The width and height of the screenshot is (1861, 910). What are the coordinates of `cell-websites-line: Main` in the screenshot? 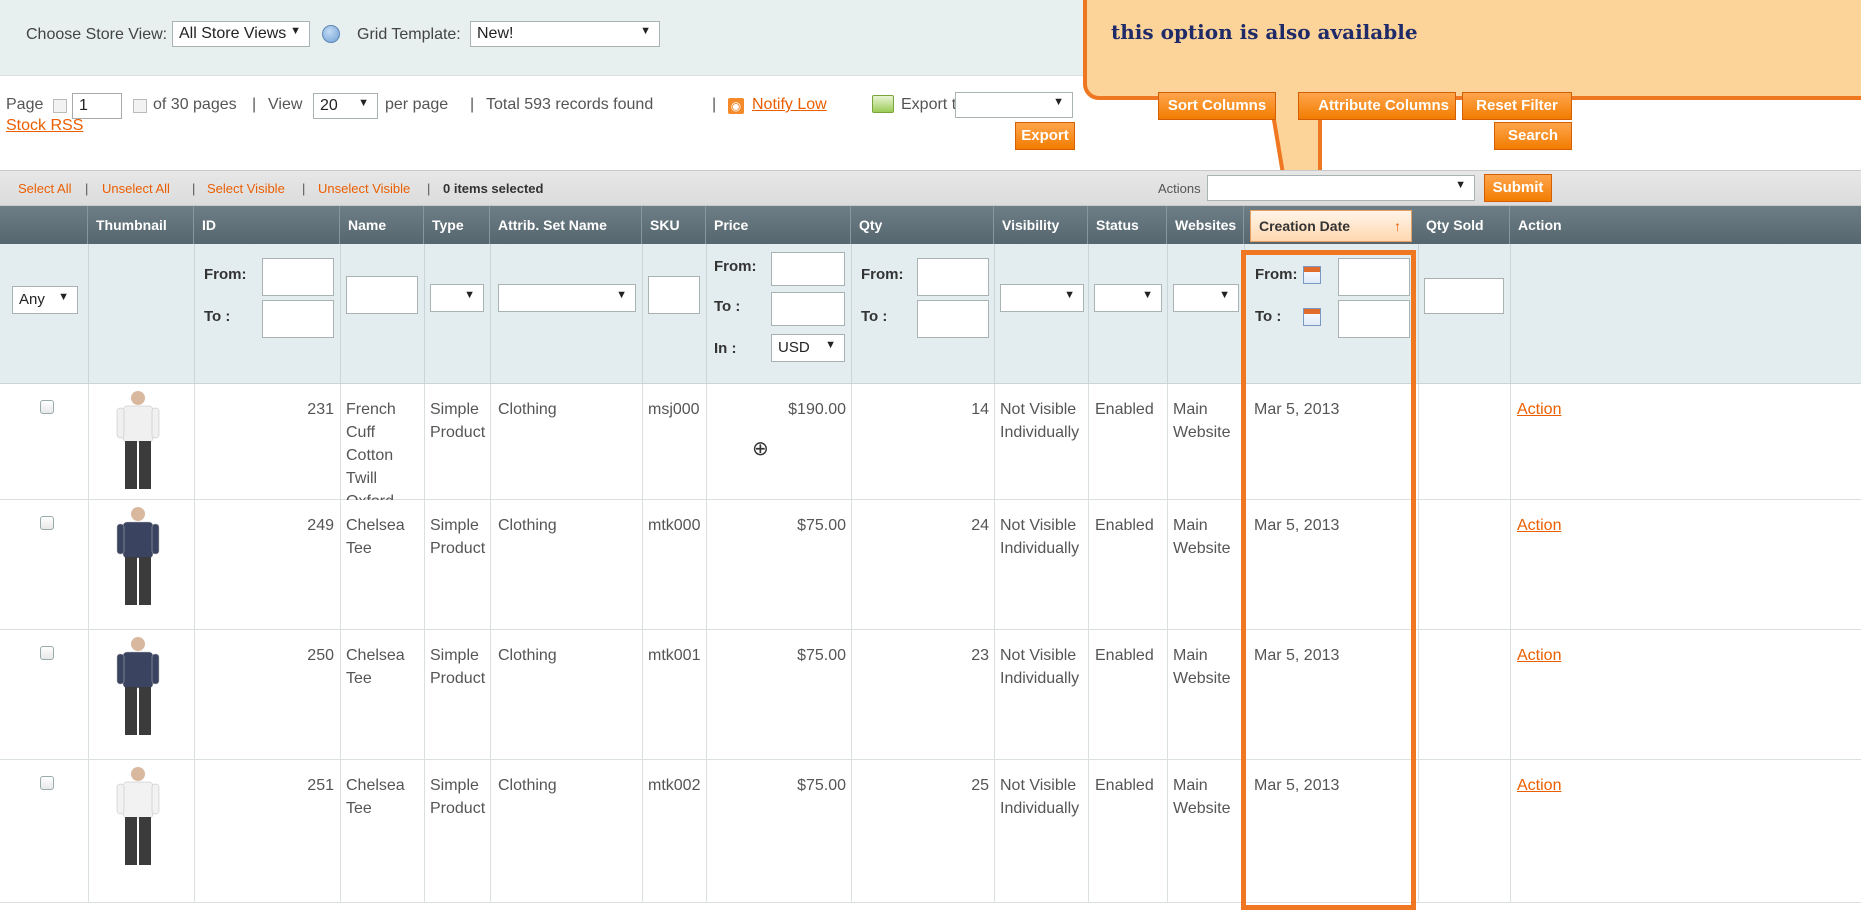 It's located at (1190, 409).